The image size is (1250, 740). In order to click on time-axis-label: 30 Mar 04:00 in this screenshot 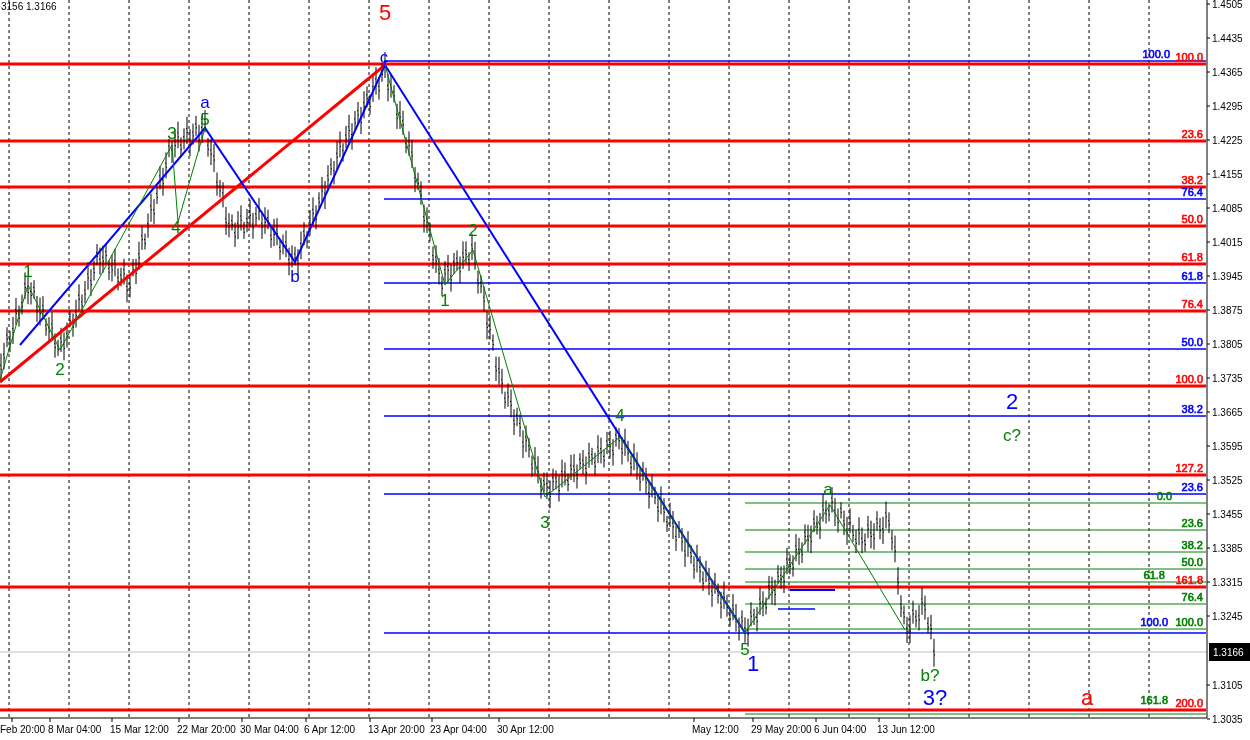, I will do `click(269, 729)`.